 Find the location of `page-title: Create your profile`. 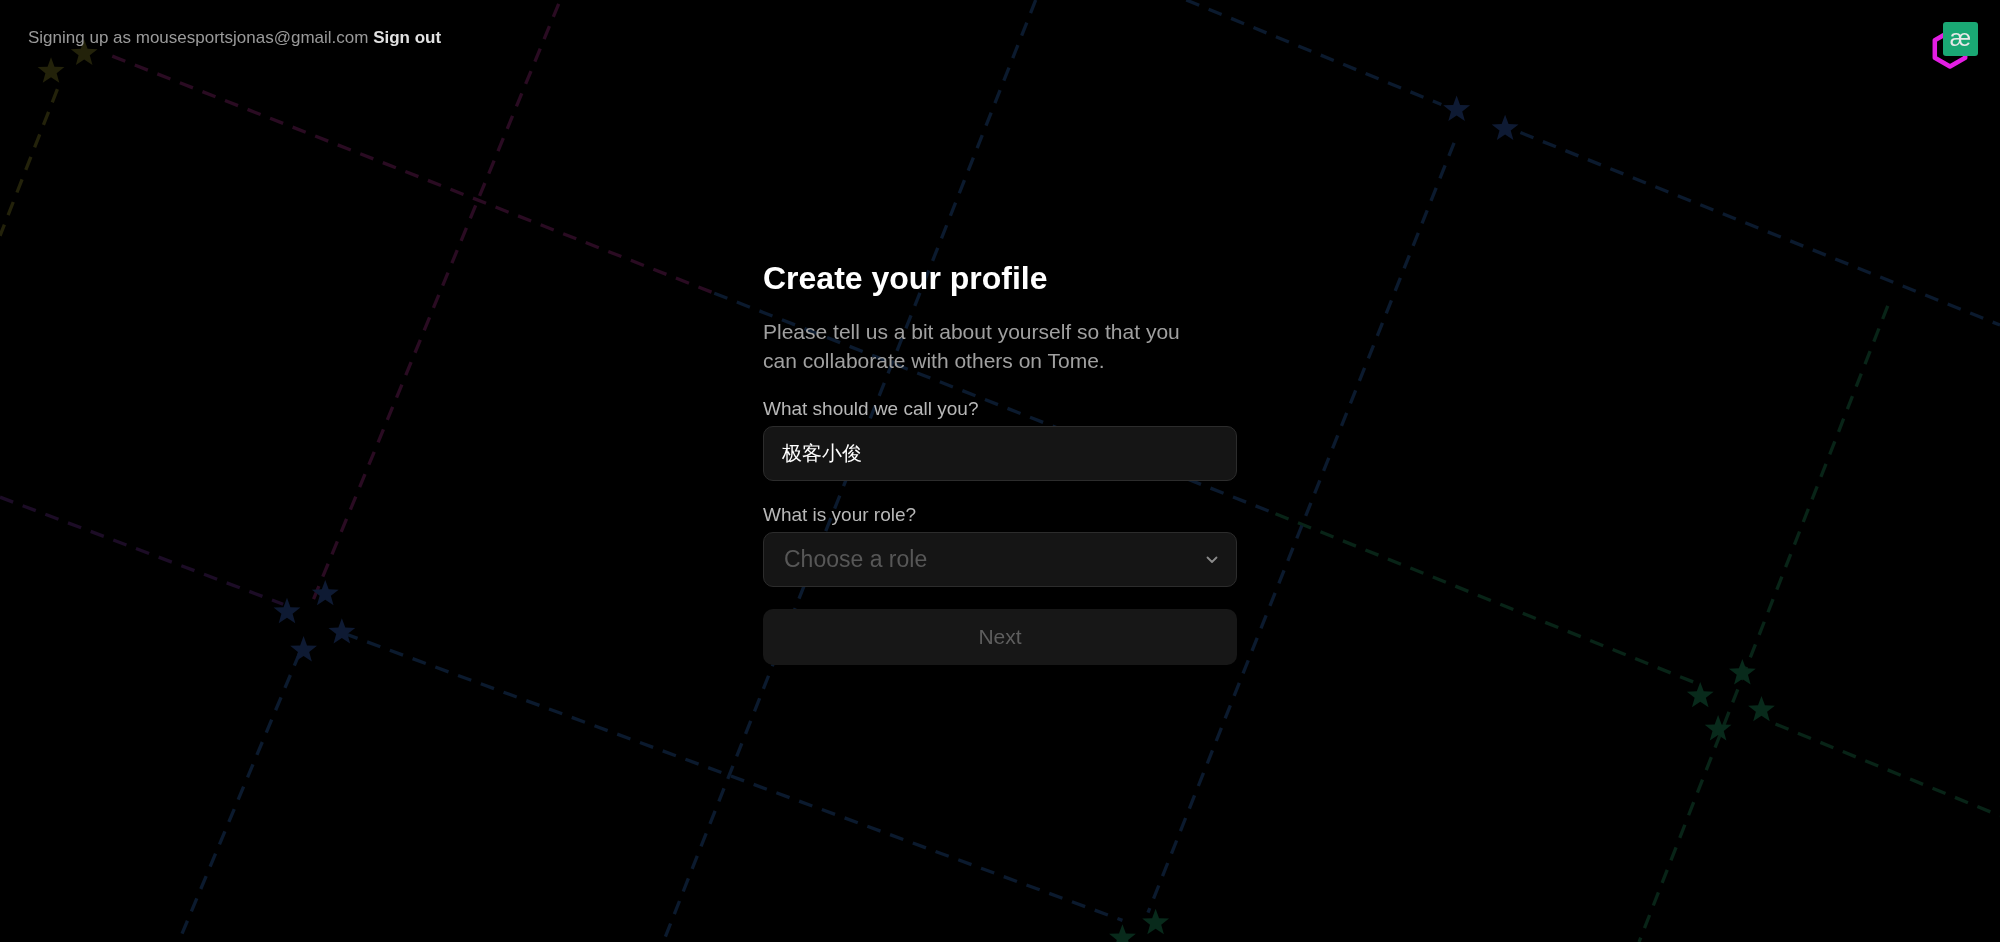

page-title: Create your profile is located at coordinates (906, 278).